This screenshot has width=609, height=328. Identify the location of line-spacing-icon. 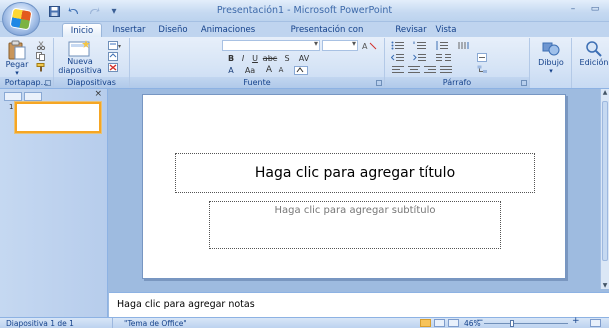
(442, 45).